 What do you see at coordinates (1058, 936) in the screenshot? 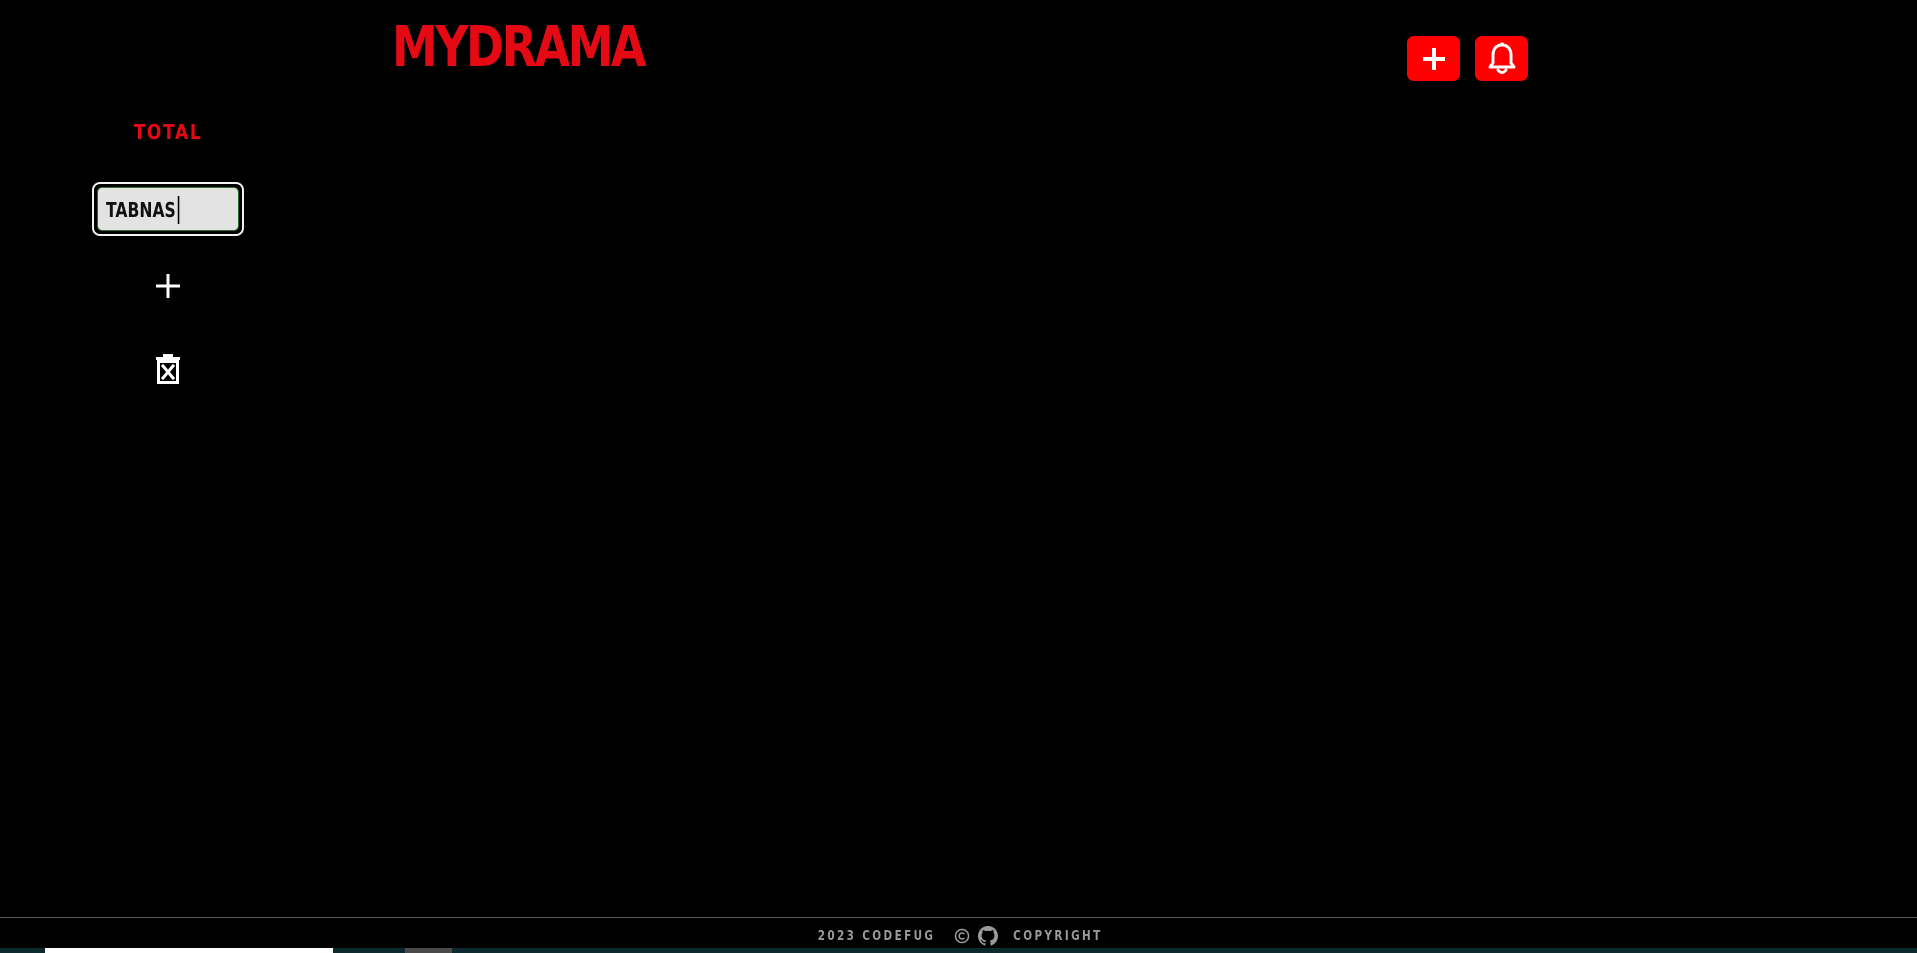
I see `footer-copyright-text: COPYRIGHT` at bounding box center [1058, 936].